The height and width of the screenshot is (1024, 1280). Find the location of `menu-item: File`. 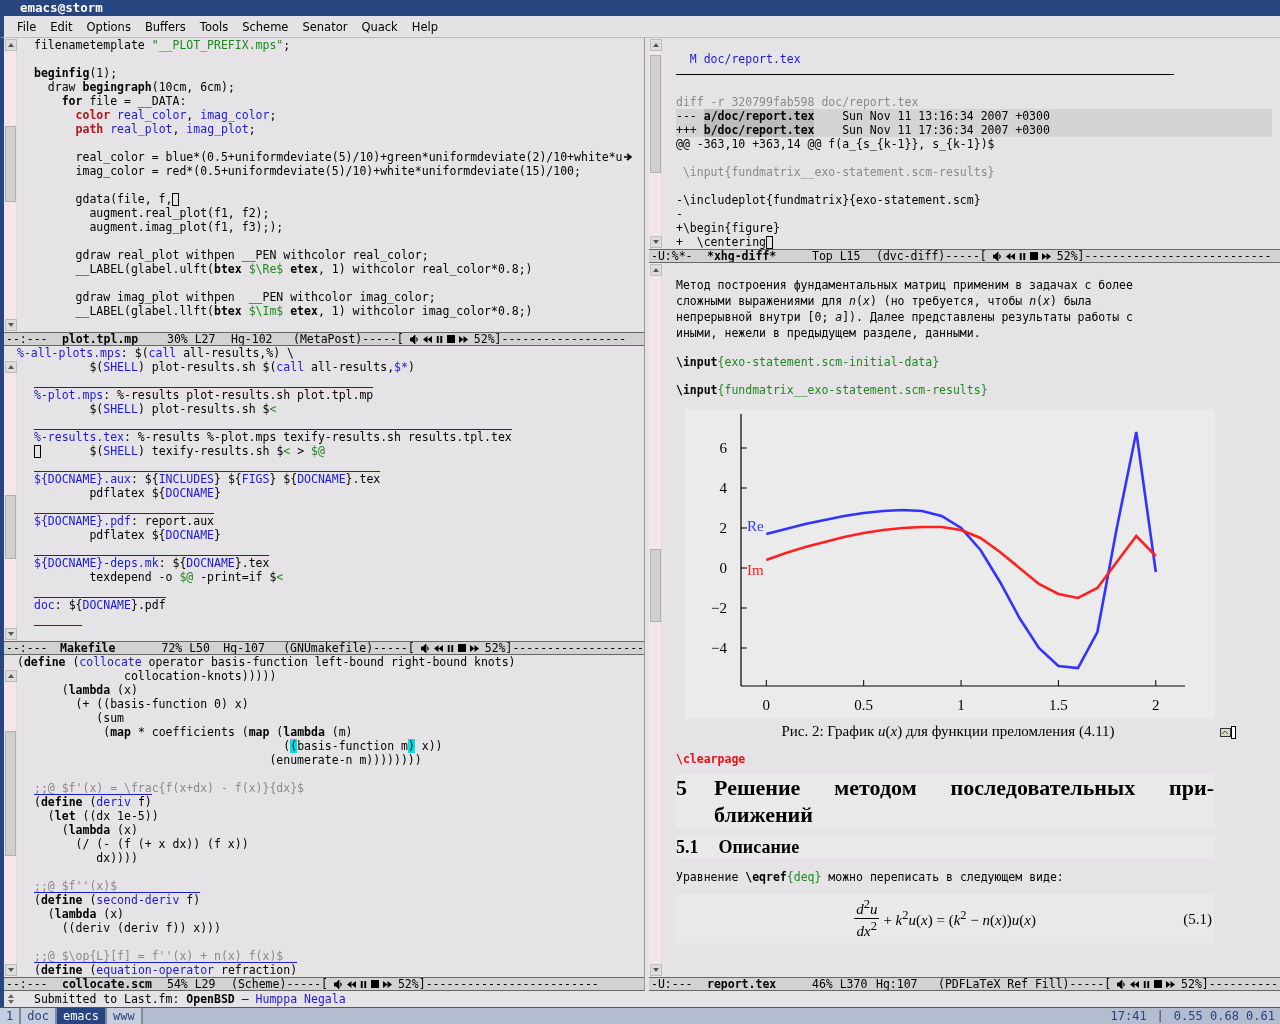

menu-item: File is located at coordinates (27, 26).